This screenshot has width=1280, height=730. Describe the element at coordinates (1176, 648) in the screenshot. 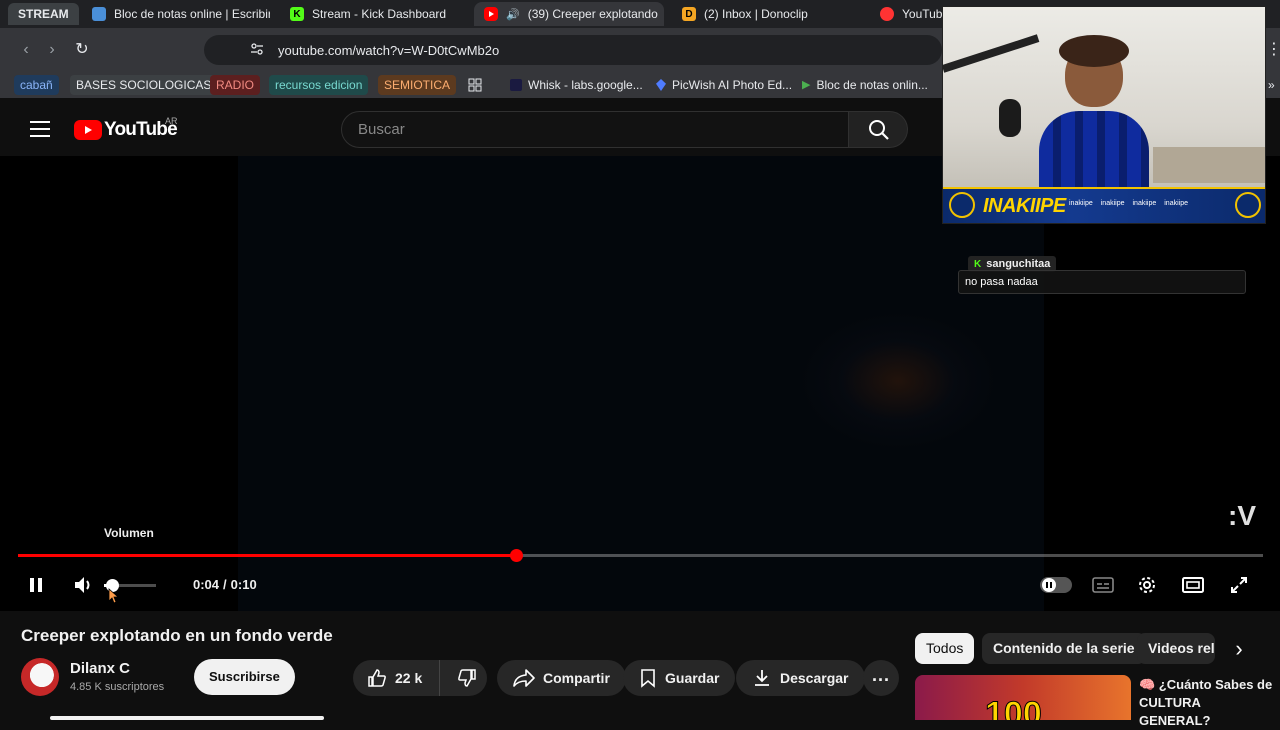

I see `filter-chip-related: Videos rel` at that location.